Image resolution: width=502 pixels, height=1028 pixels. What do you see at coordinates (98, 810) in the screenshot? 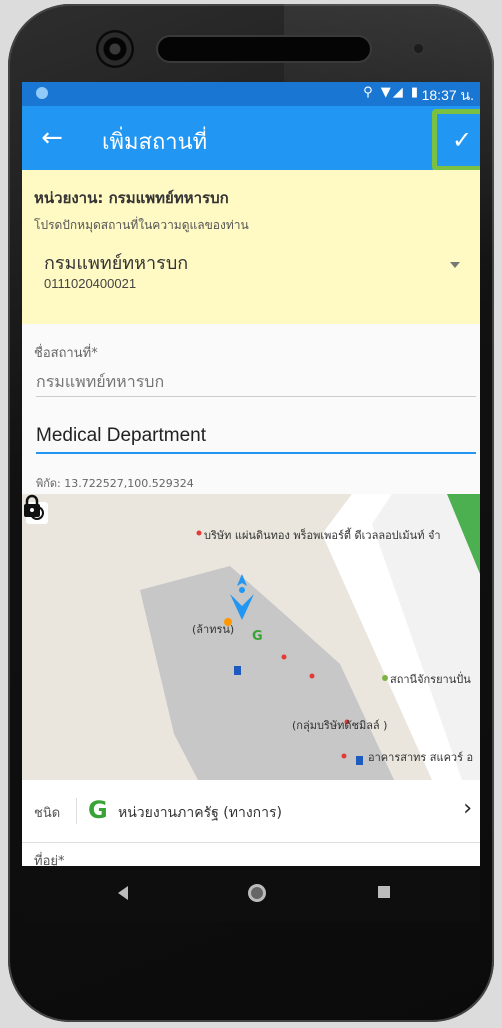
I see `government-g-icon: G` at bounding box center [98, 810].